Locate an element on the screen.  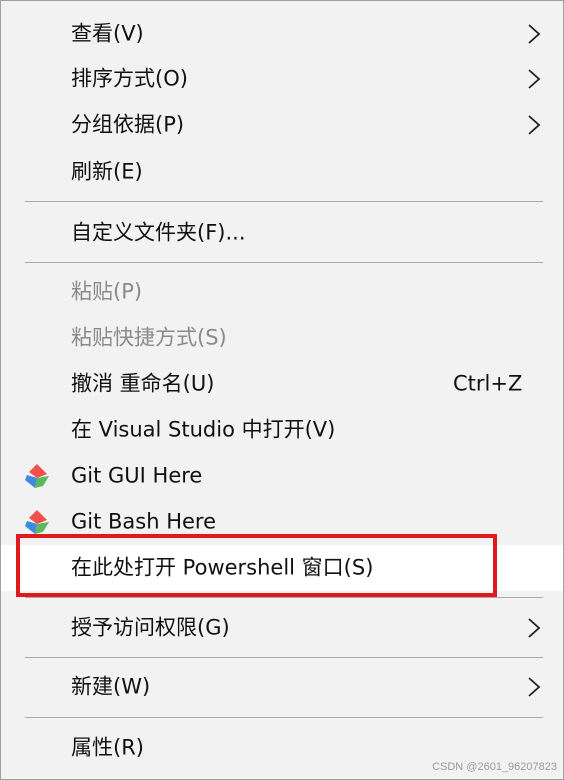
menu-item-label: 分组依据(P) is located at coordinates (128, 124).